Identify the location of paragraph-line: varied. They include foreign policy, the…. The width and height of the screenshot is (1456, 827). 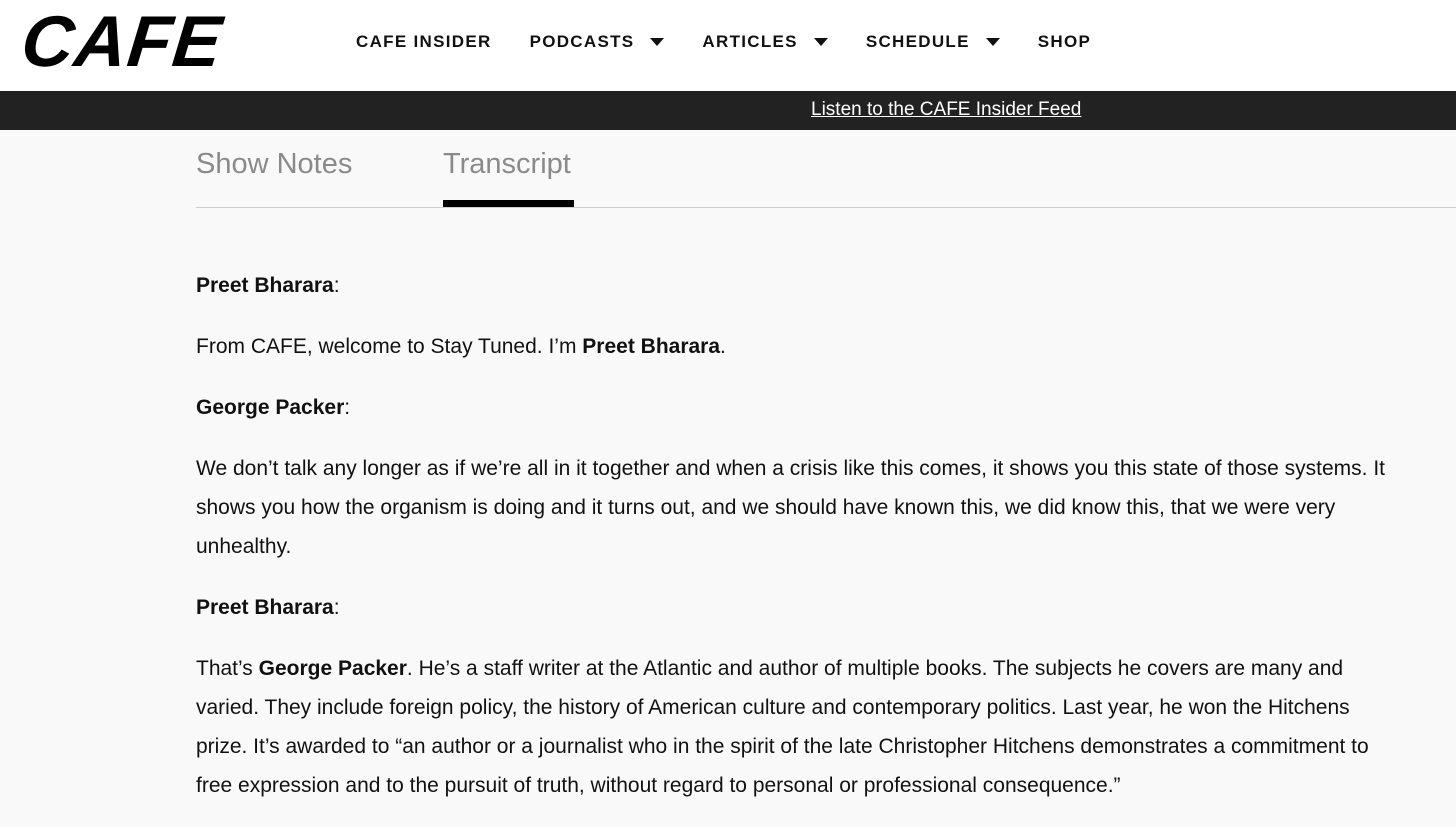
(773, 707).